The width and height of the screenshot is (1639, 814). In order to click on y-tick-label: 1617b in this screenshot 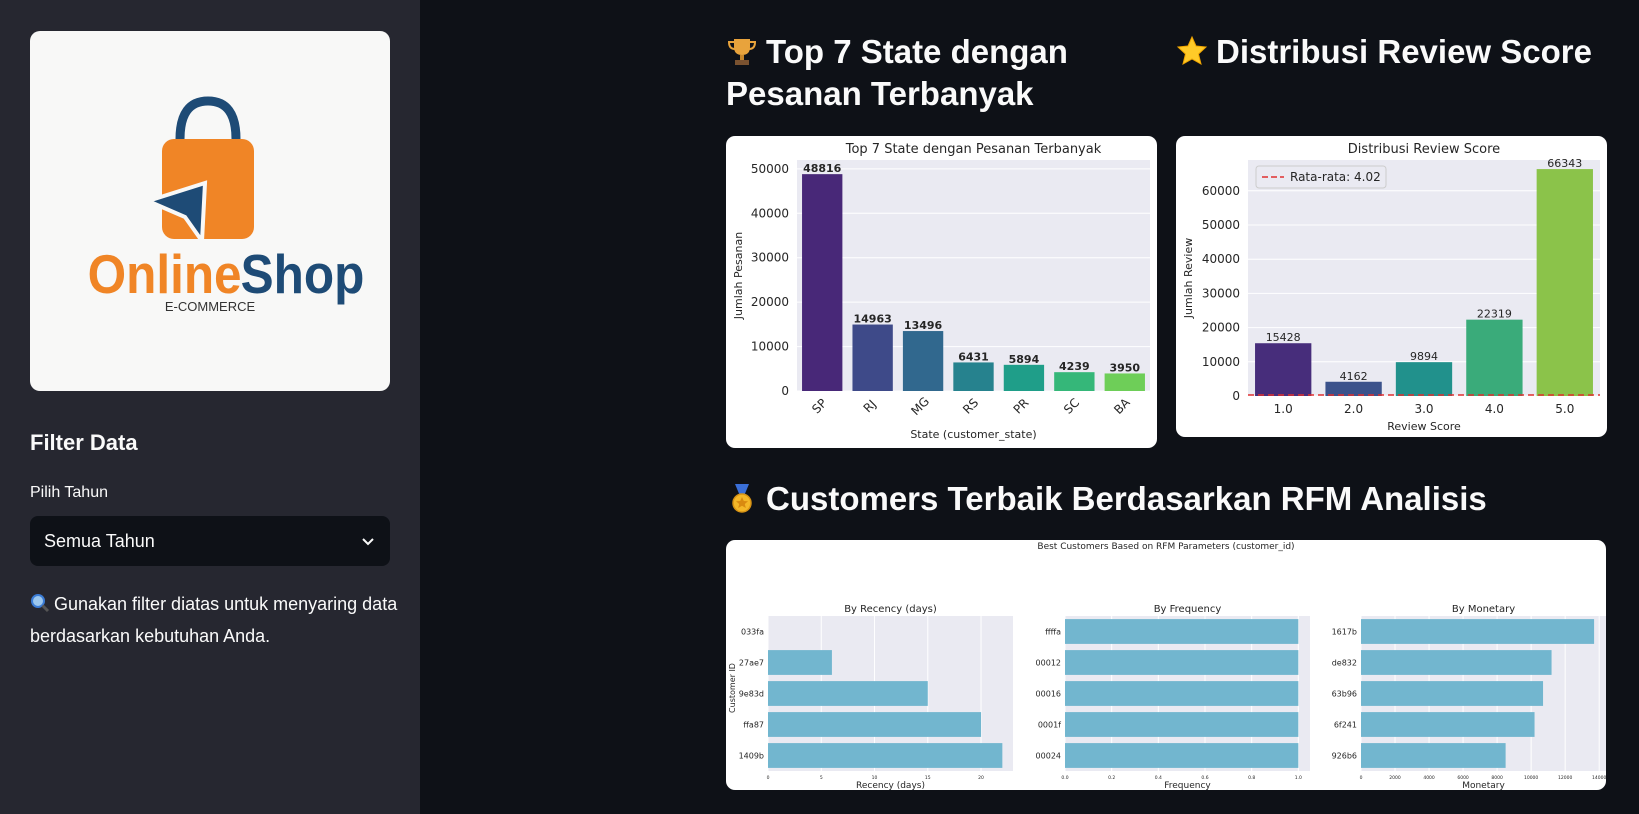, I will do `click(1344, 632)`.